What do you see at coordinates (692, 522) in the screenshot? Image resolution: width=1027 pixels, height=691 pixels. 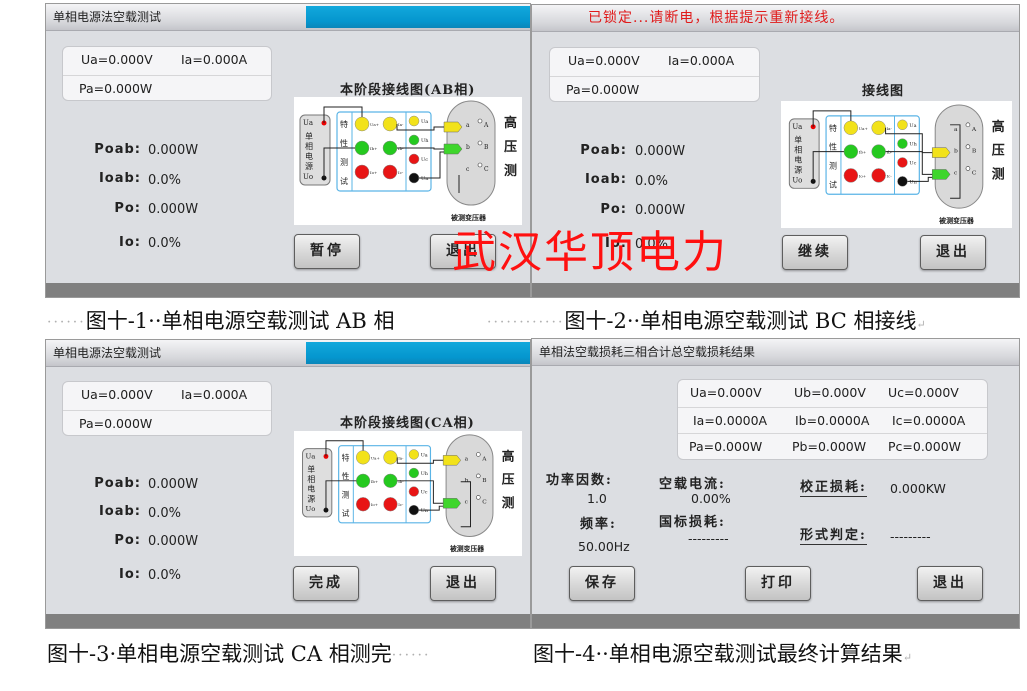 I see `std-loss-label: 国标损耗:` at bounding box center [692, 522].